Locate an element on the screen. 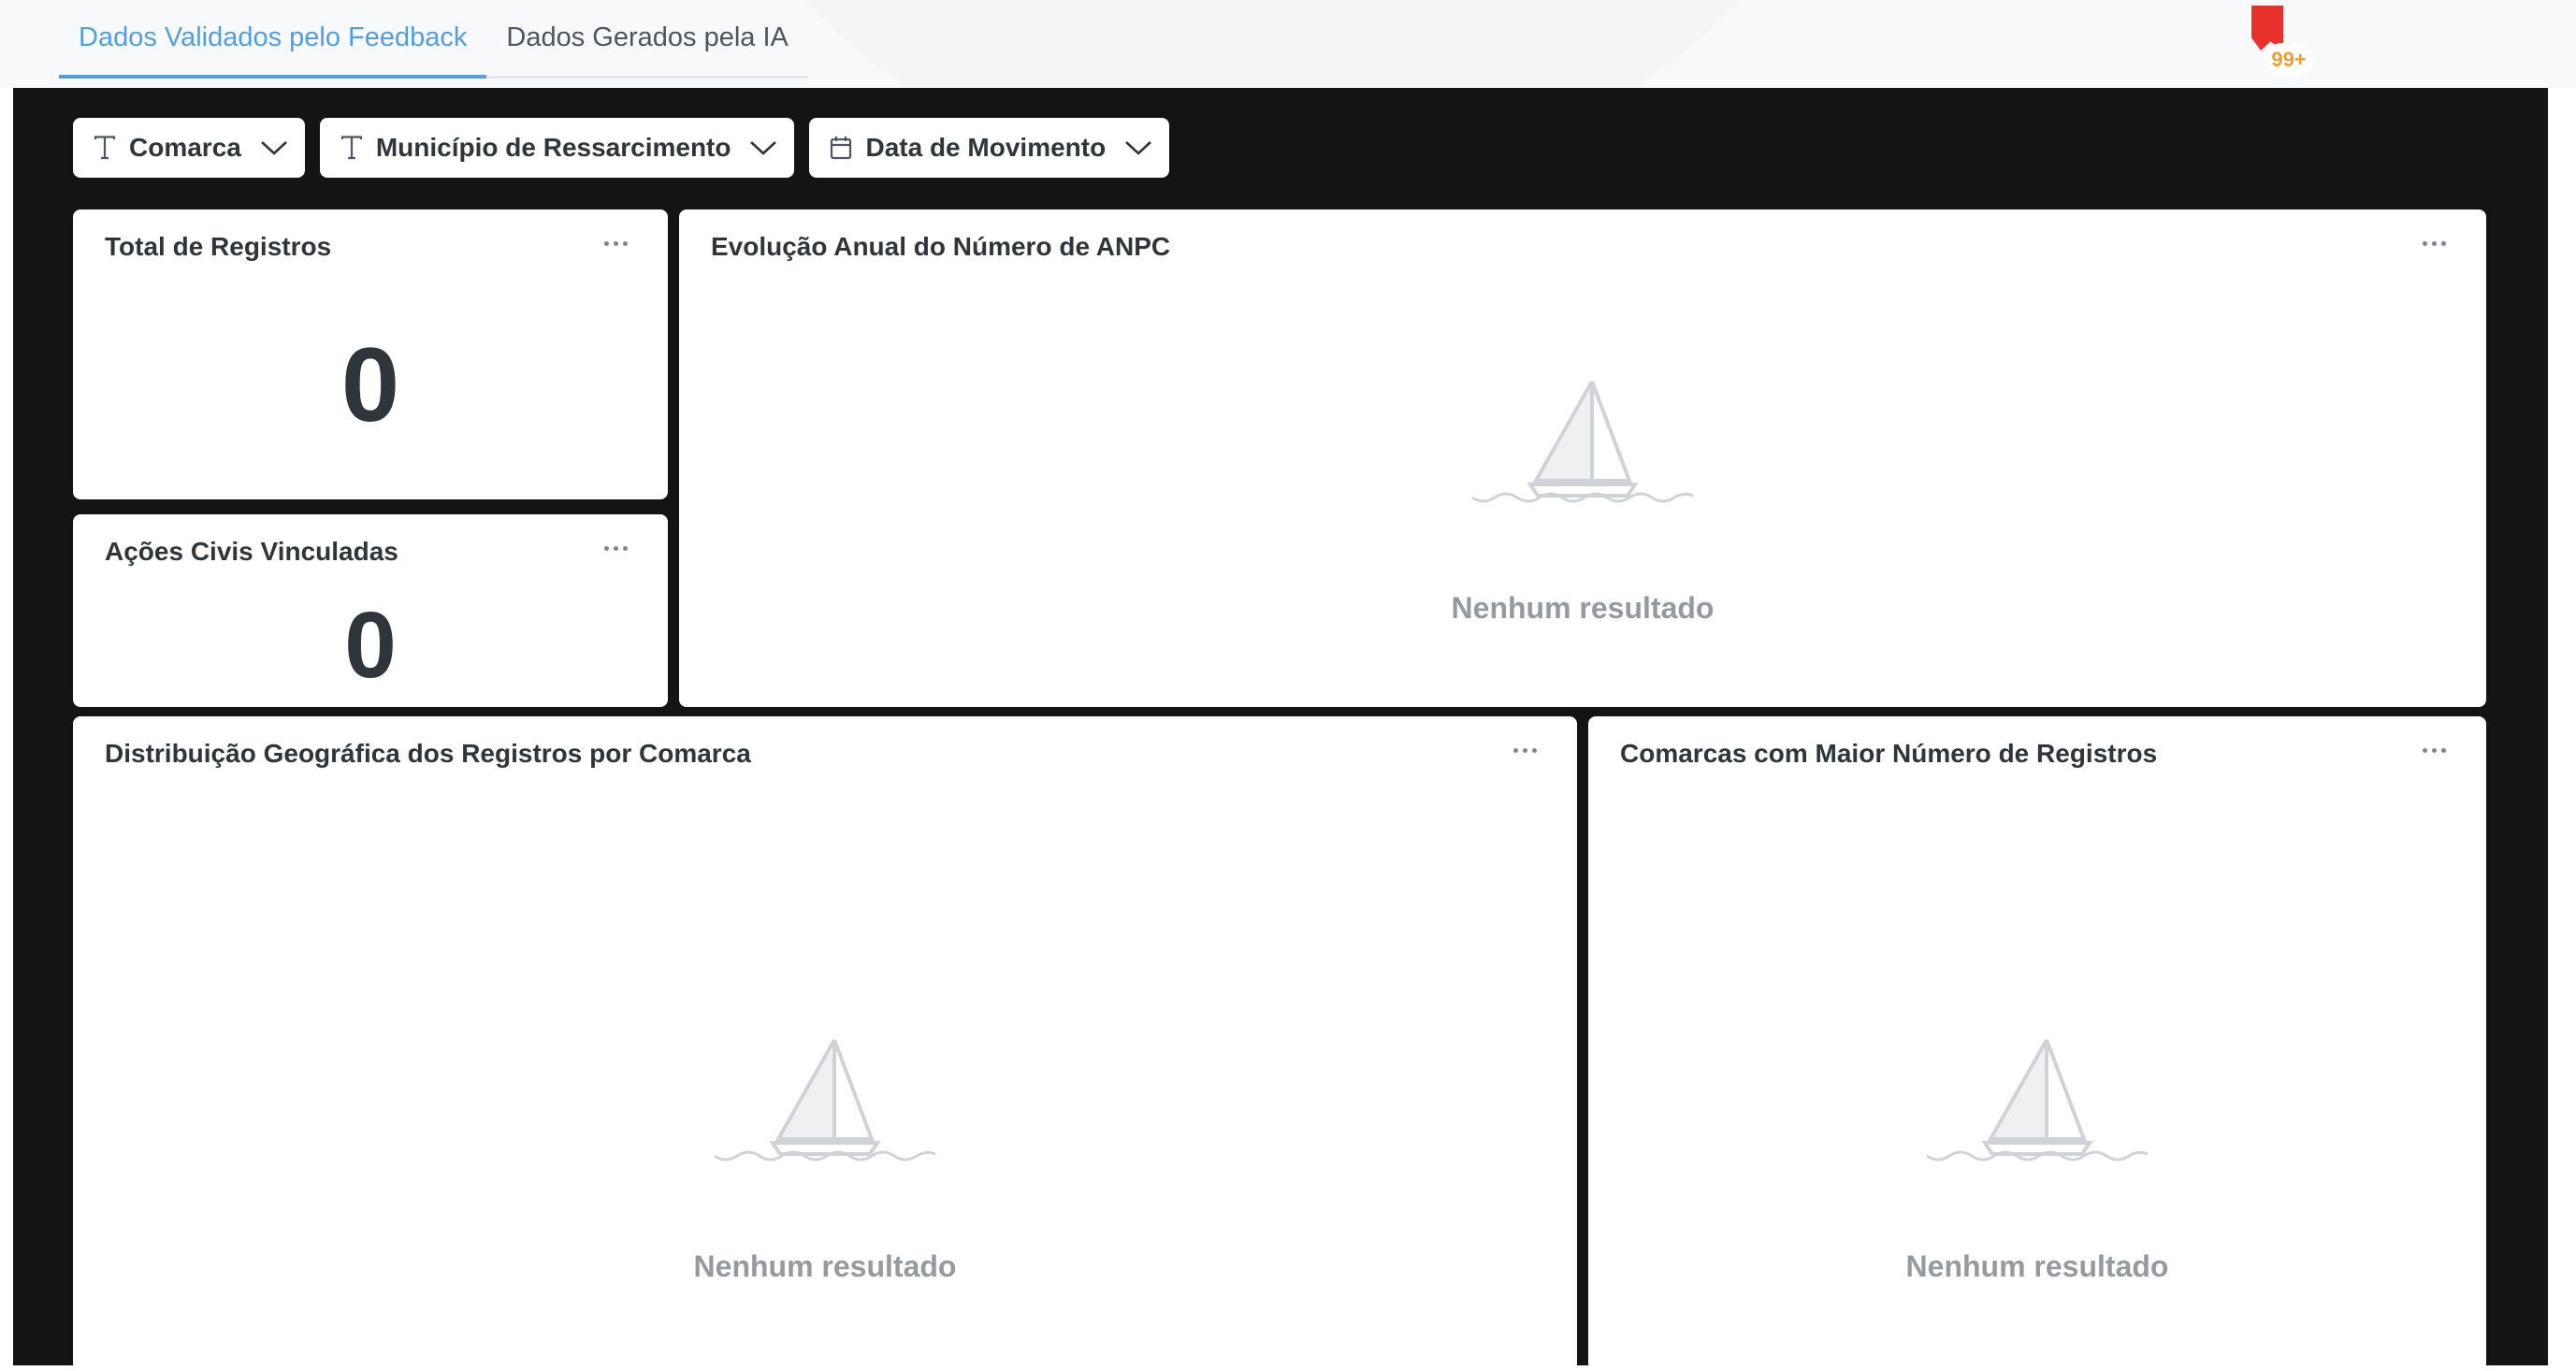 The height and width of the screenshot is (1371, 2576). filter-data-movimento: Data de Movimento is located at coordinates (989, 148).